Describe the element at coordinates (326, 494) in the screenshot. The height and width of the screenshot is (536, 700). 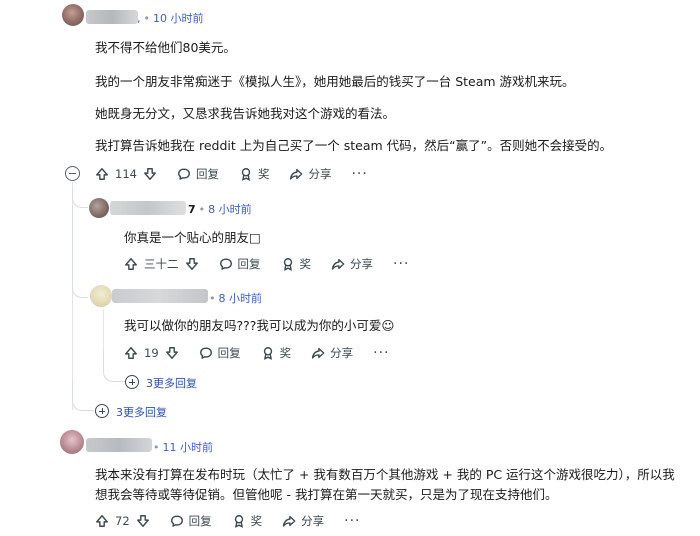
I see `comment-text-line: 想我会等待或等待促销。但管他呢 - 我打算在第一天就买，只是为了现在支持他们。` at that location.